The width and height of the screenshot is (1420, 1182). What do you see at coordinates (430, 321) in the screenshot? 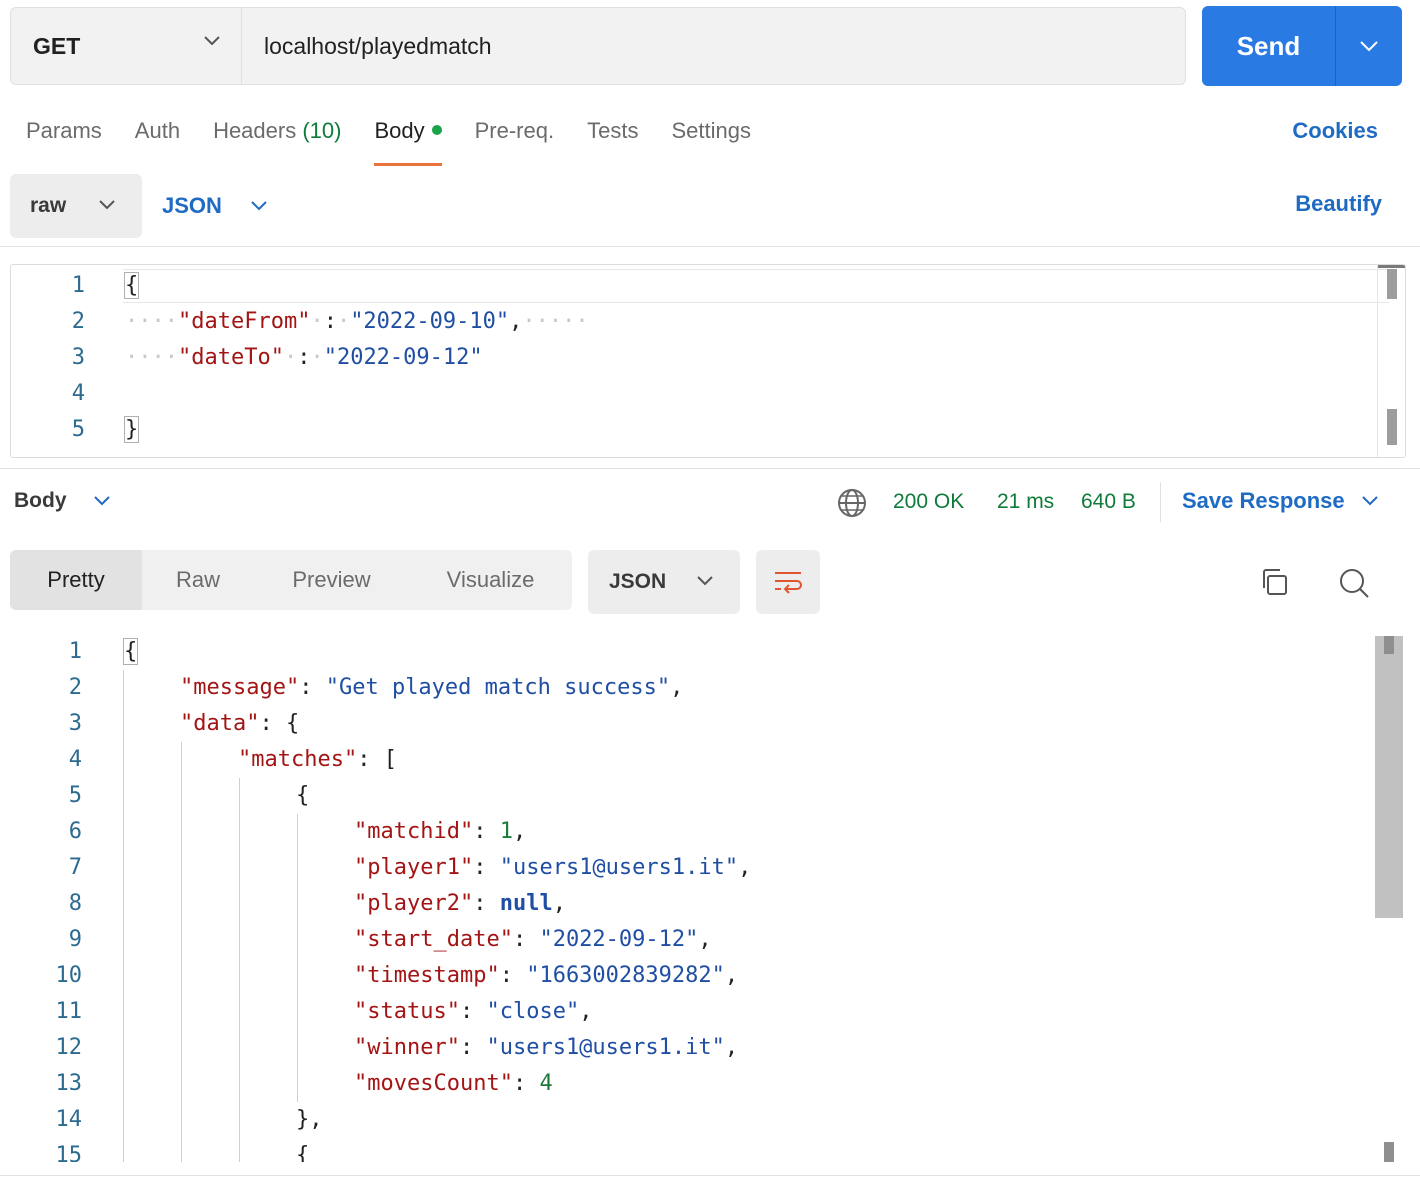
I see `json-value: "2022-09-10"` at bounding box center [430, 321].